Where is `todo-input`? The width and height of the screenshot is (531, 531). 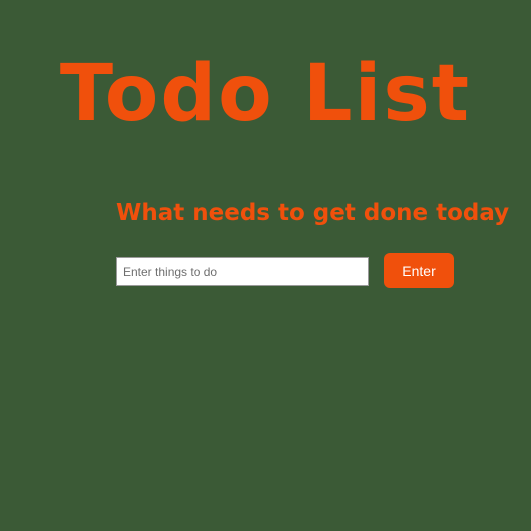 todo-input is located at coordinates (242, 271).